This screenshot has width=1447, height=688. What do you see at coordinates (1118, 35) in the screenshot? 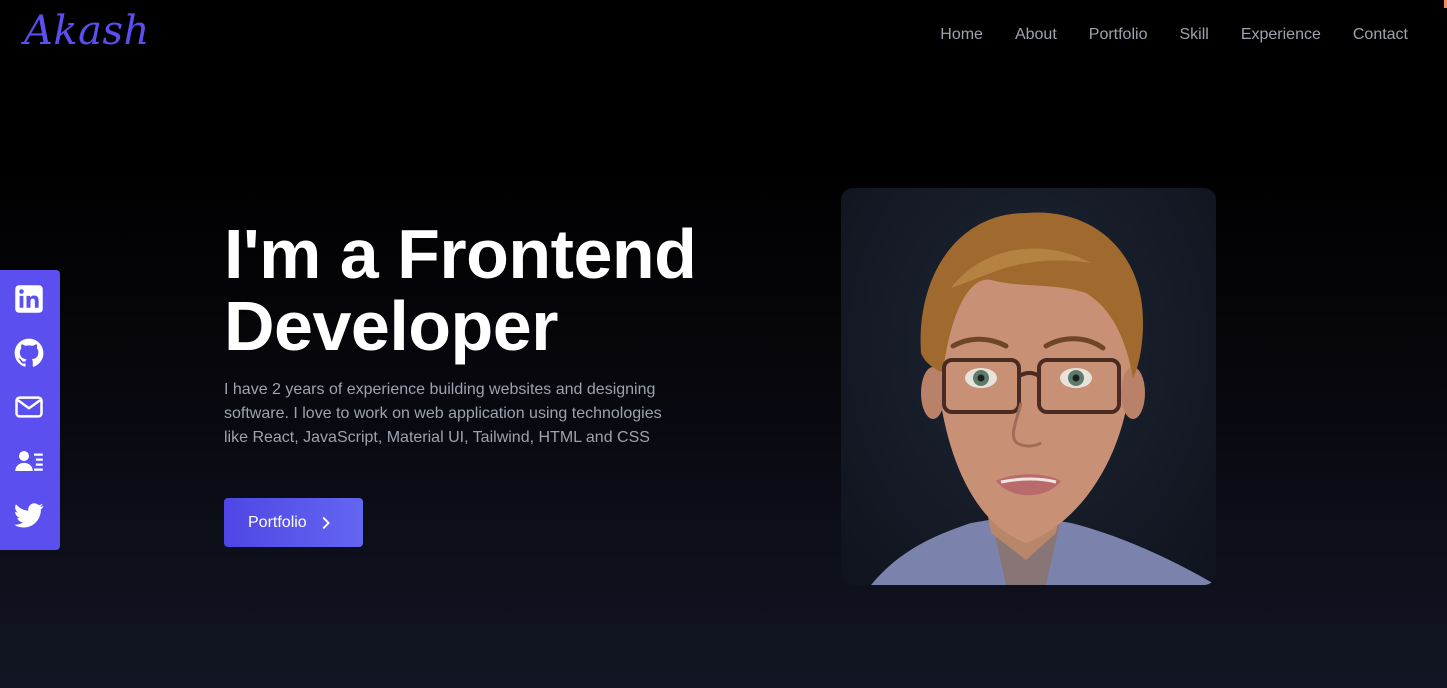
I see `nav-item-portfolio: Portfolio` at bounding box center [1118, 35].